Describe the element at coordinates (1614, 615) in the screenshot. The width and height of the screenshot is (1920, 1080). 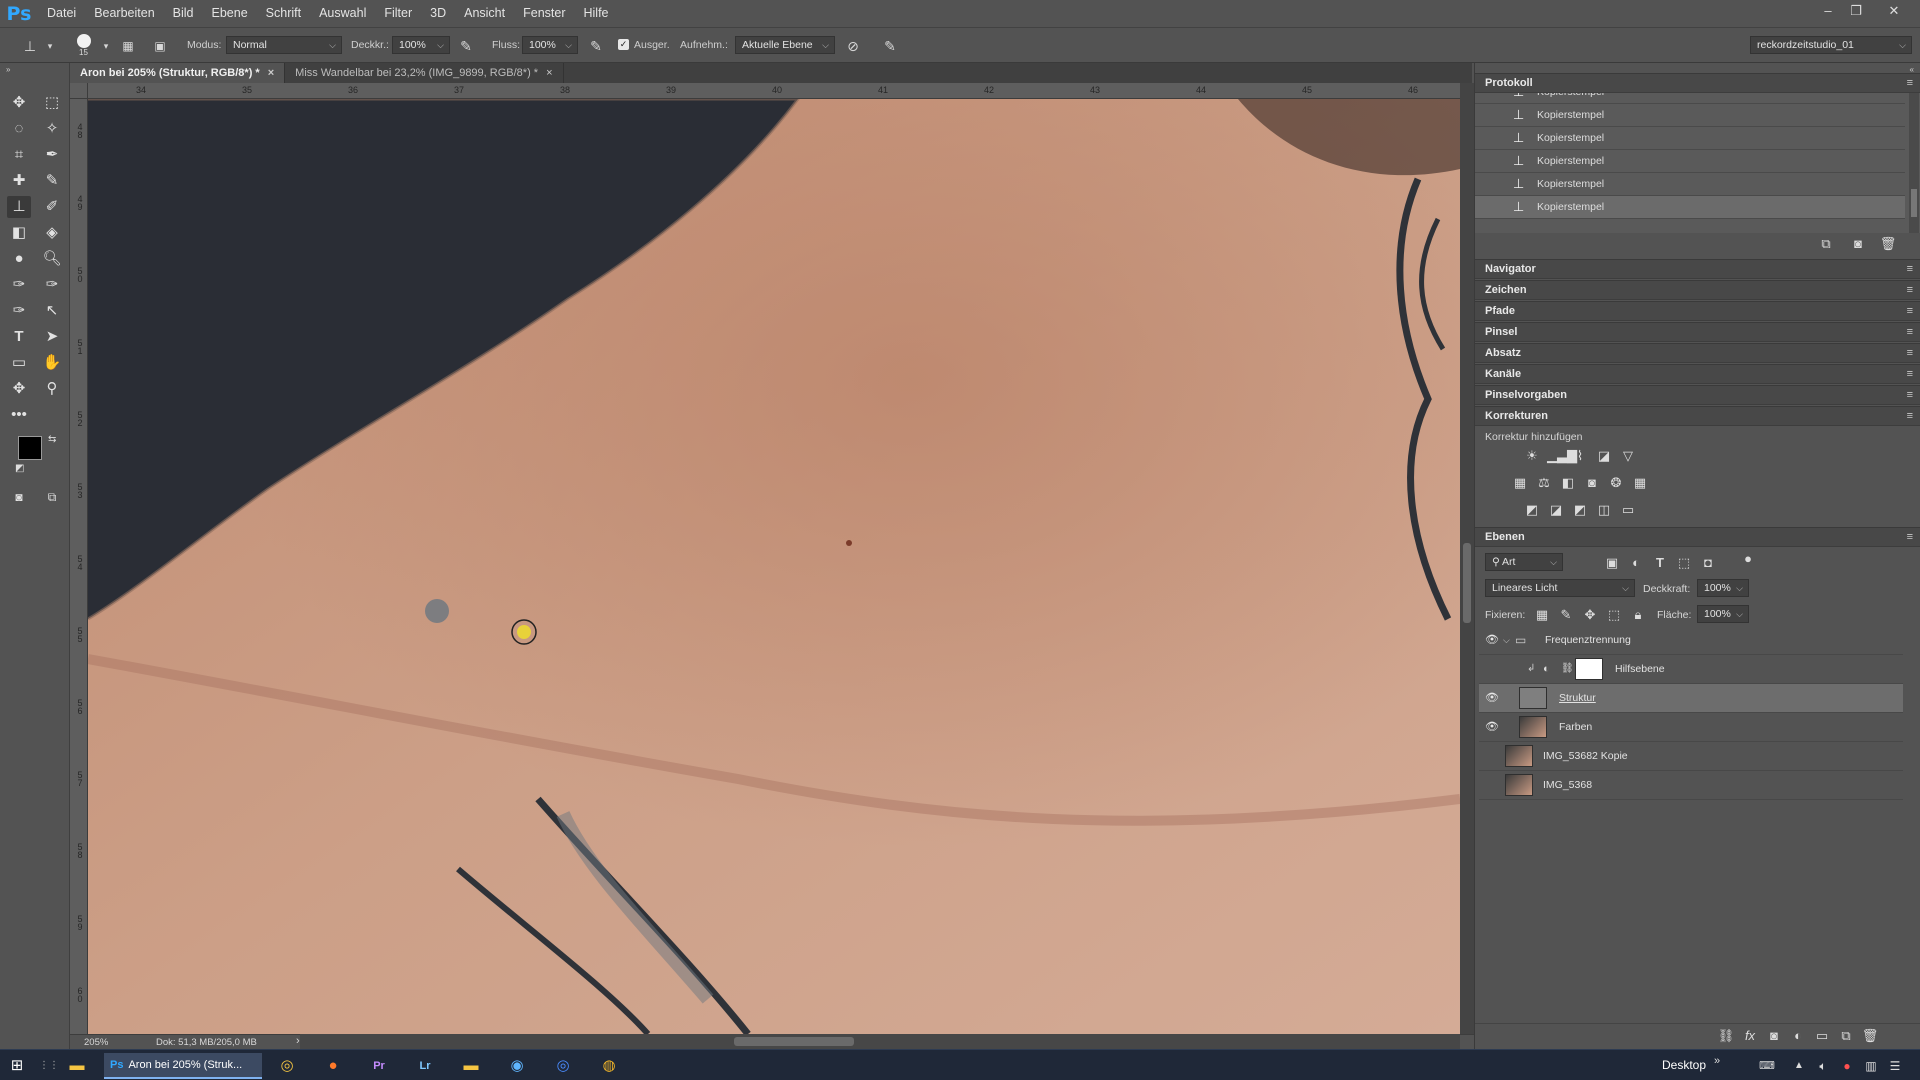
I see `lock-artboard-icon: ⬚` at that location.